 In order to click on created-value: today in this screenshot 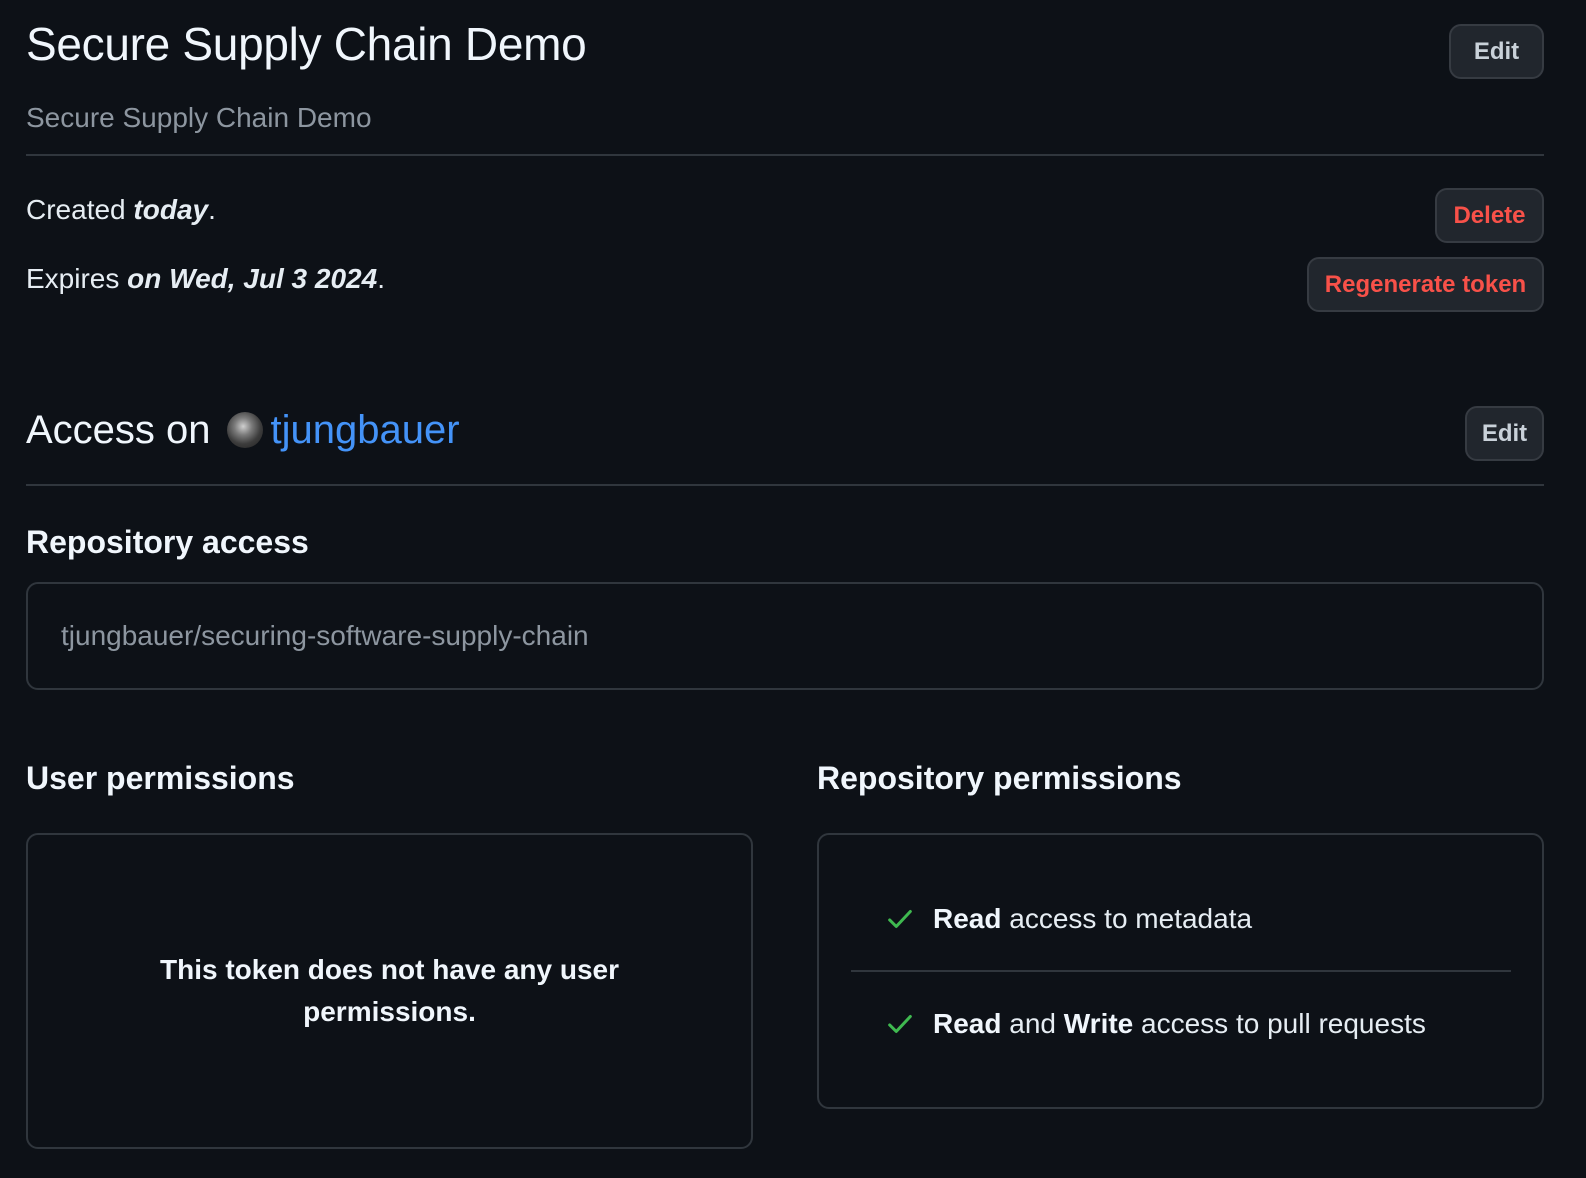, I will do `click(171, 209)`.